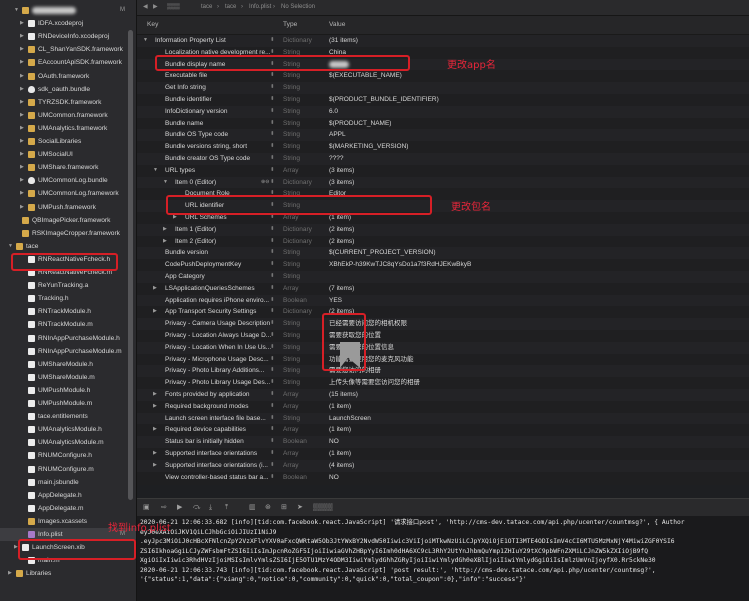 This screenshot has width=749, height=601. Describe the element at coordinates (68, 324) in the screenshot. I see `sidebar-item: RNTrackModule.m` at that location.